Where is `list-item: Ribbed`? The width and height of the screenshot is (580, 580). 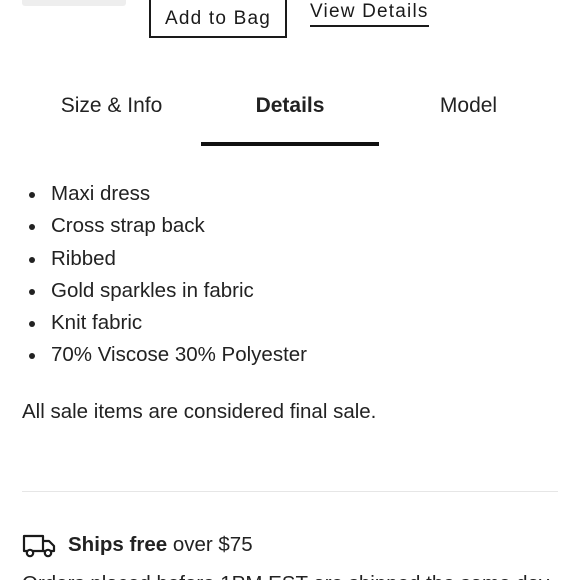
list-item: Ribbed is located at coordinates (292, 259).